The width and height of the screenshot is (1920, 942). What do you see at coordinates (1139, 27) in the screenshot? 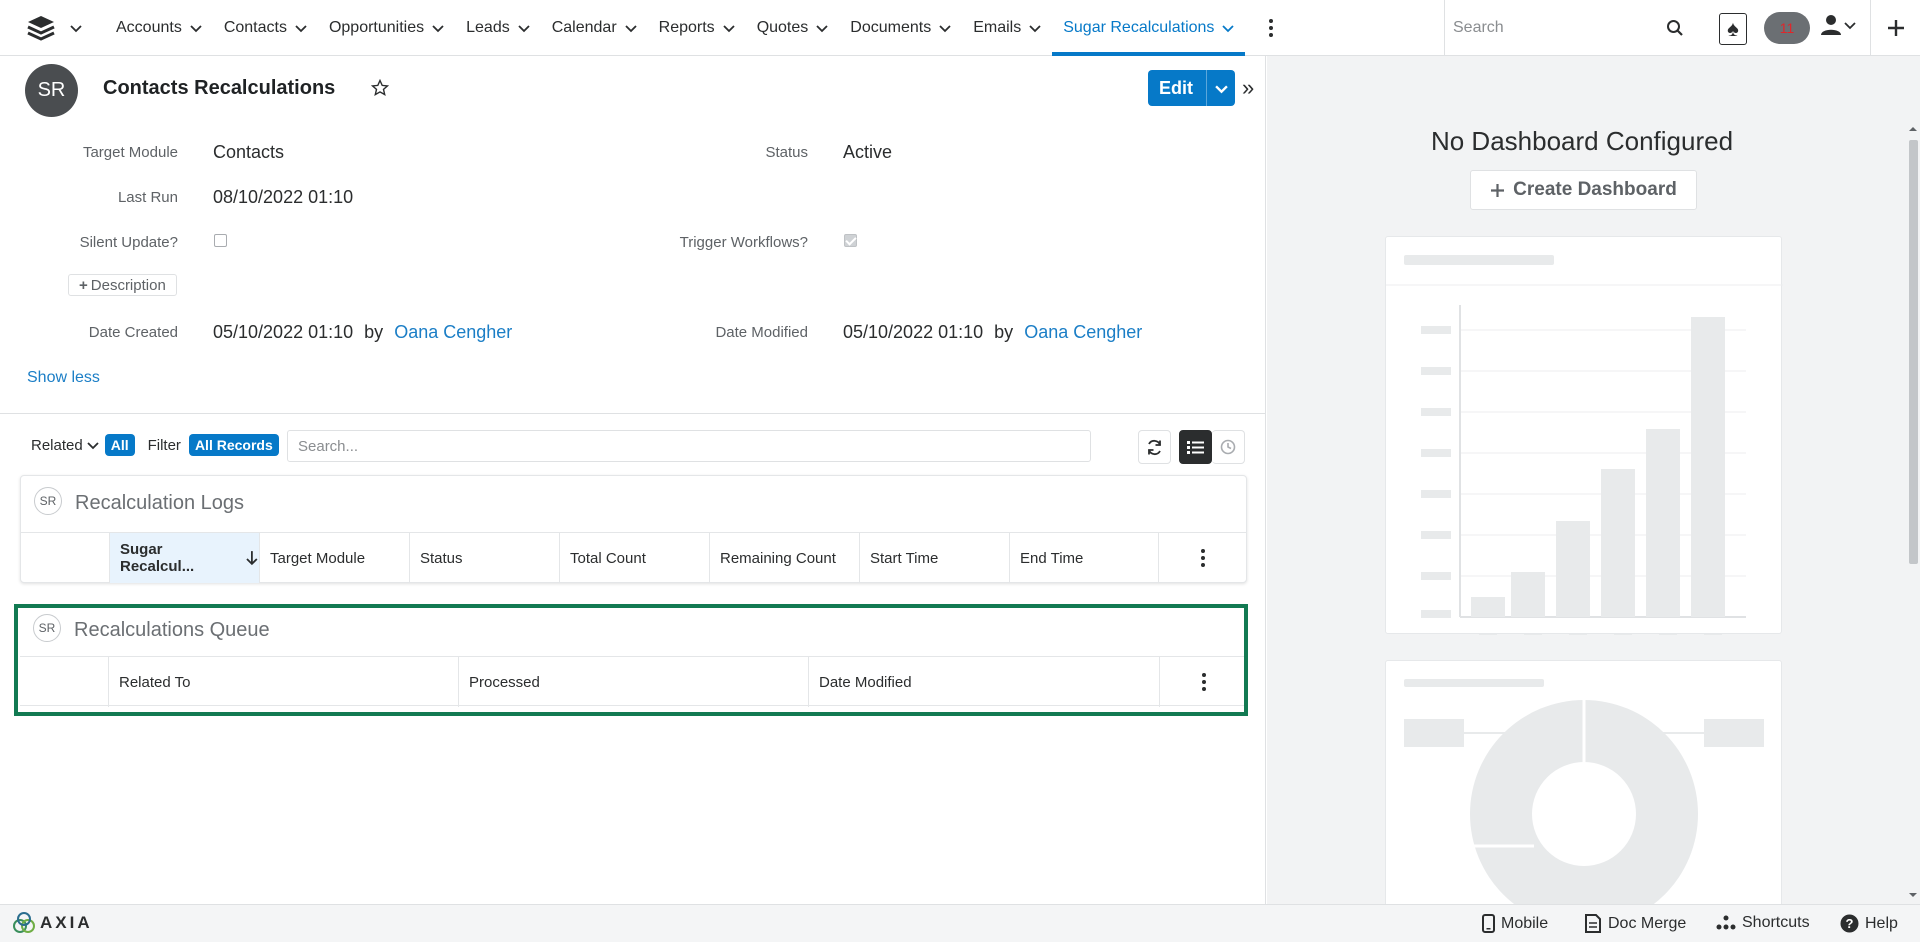
I see `nav-tab-label: Sugar Recalculations` at bounding box center [1139, 27].